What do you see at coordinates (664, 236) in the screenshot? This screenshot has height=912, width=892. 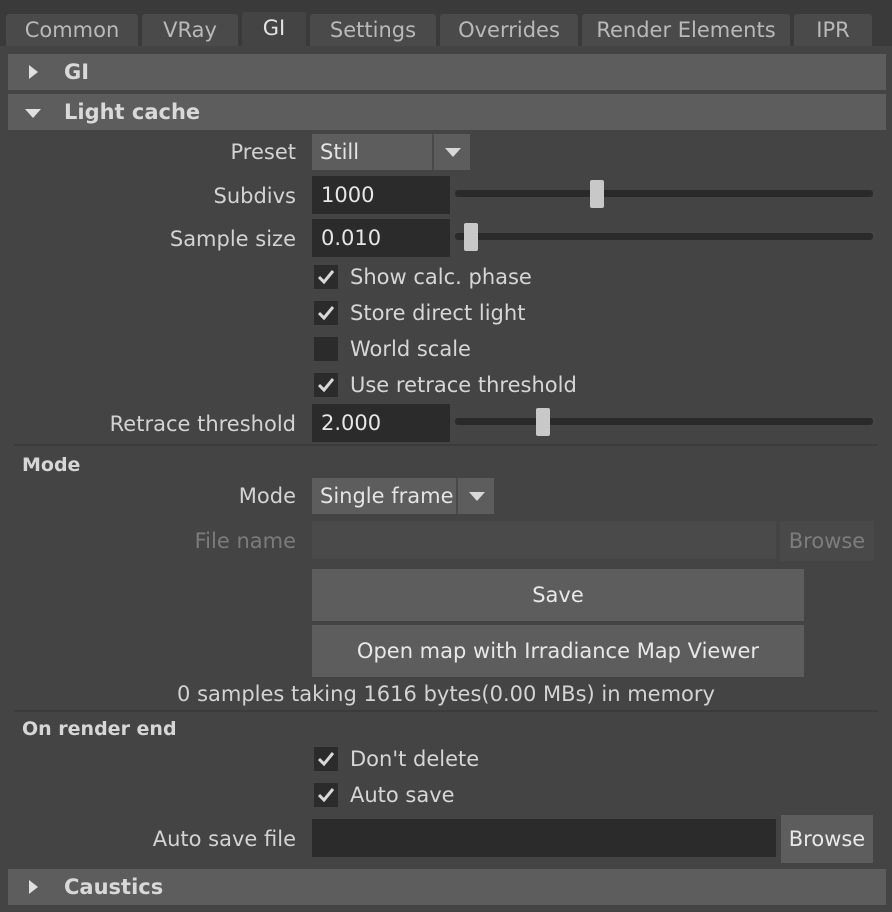 I see `sample-size-slider-track` at bounding box center [664, 236].